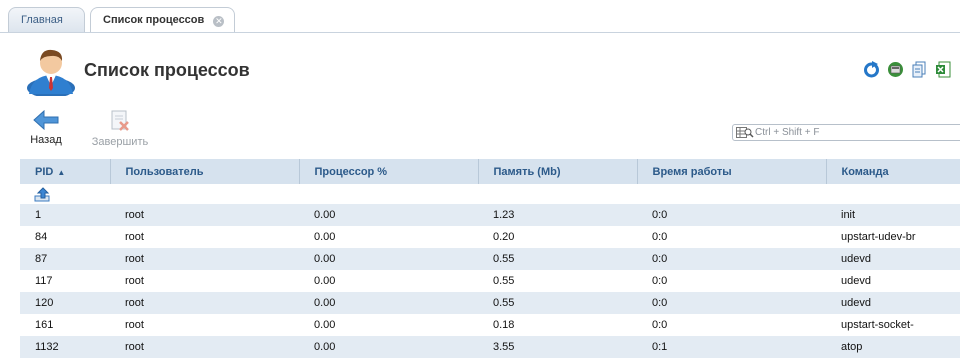 This screenshot has height=358, width=960. I want to click on search-placeholder: Ctrl + Shift + F, so click(787, 132).